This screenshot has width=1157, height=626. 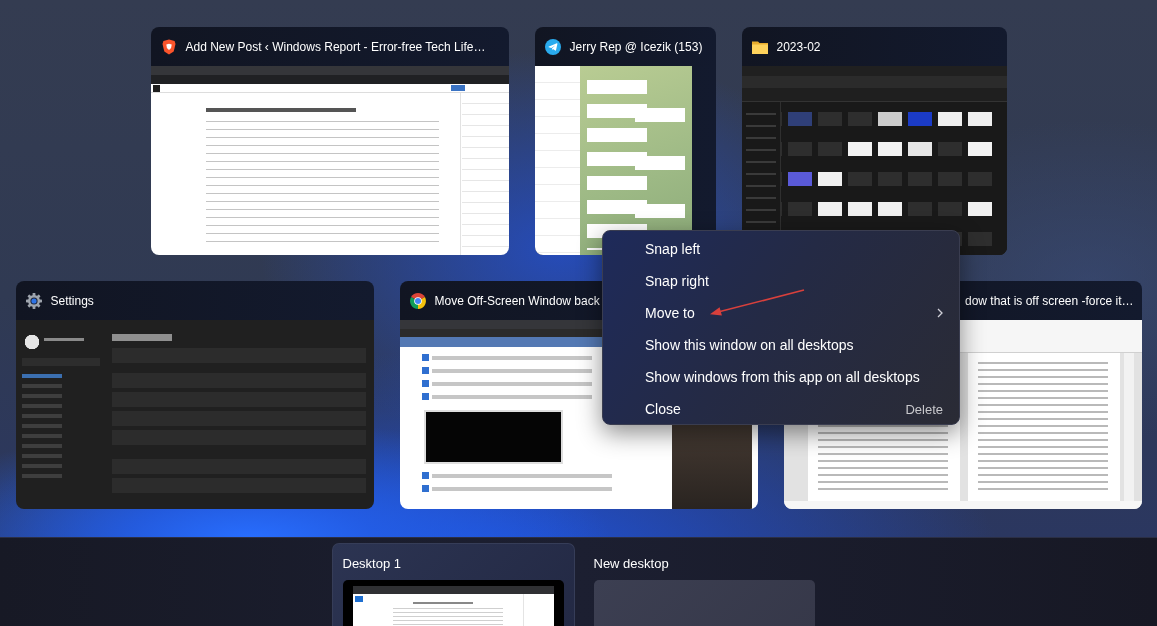 I want to click on window-title-bar: Jerry Rep @ Icezik (153), so click(x=625, y=46).